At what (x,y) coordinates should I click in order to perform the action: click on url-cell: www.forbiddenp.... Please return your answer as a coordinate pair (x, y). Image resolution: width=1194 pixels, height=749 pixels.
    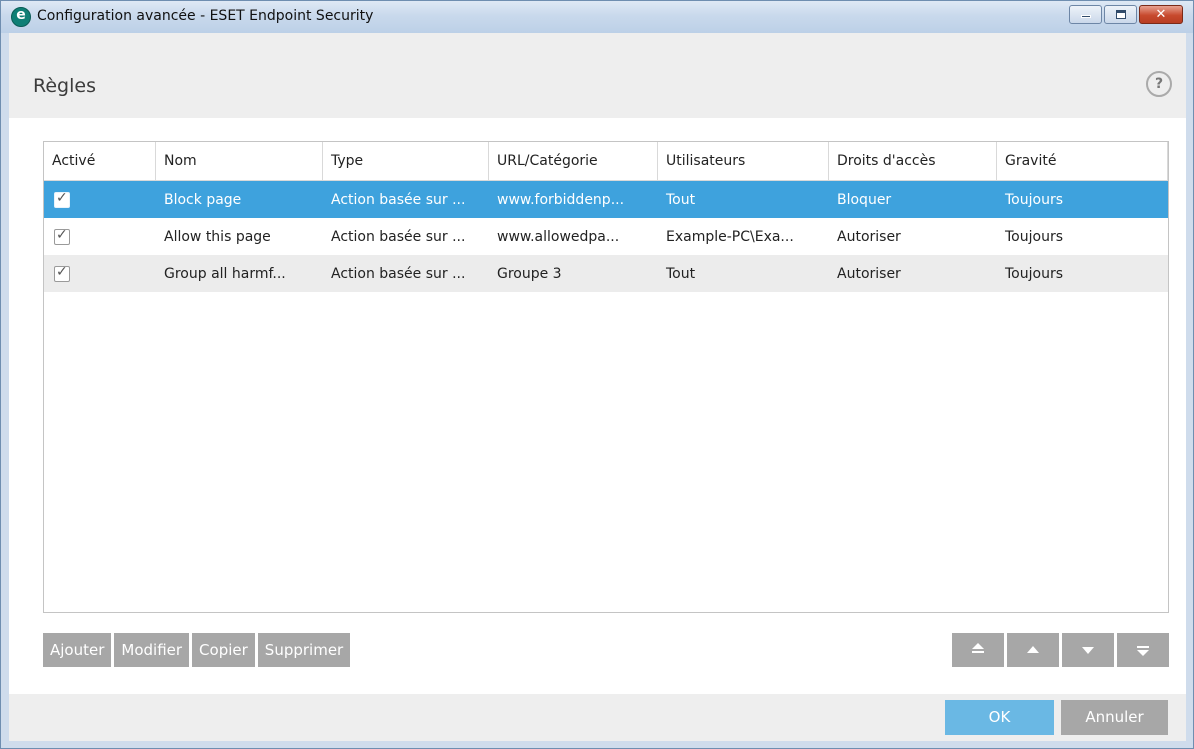
    Looking at the image, I should click on (561, 199).